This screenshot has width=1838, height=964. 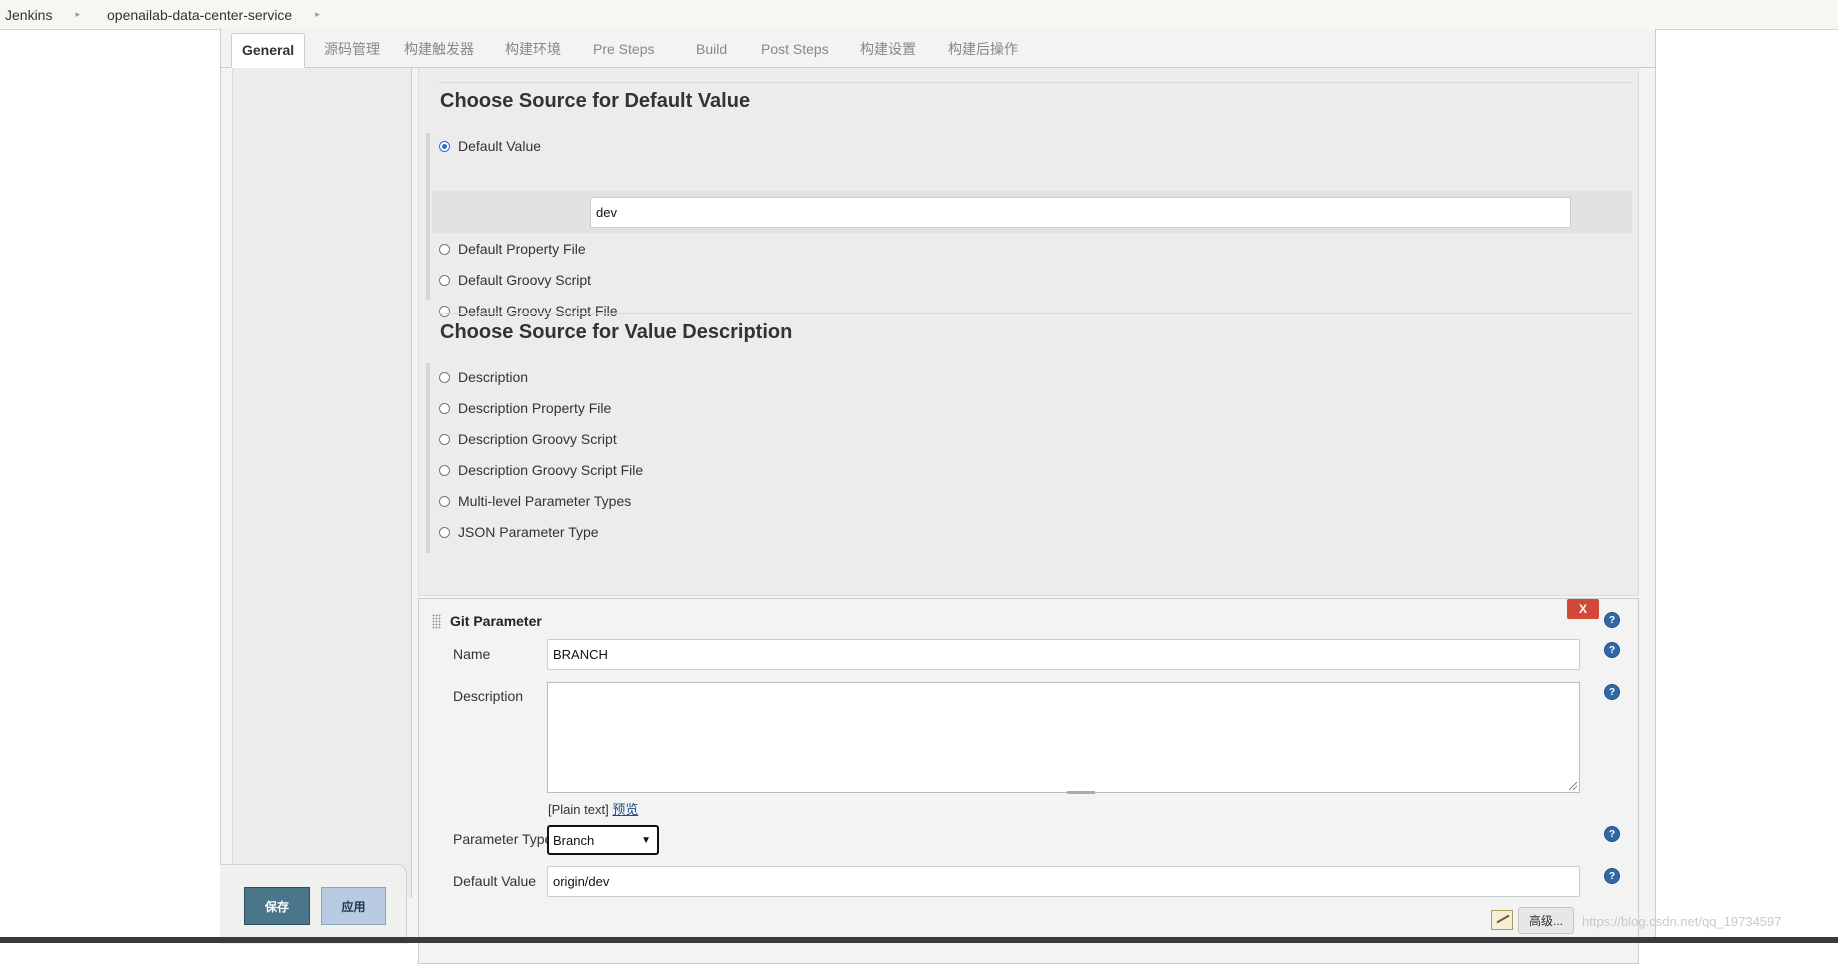 What do you see at coordinates (533, 49) in the screenshot?
I see `tab-build-env: 构建环境` at bounding box center [533, 49].